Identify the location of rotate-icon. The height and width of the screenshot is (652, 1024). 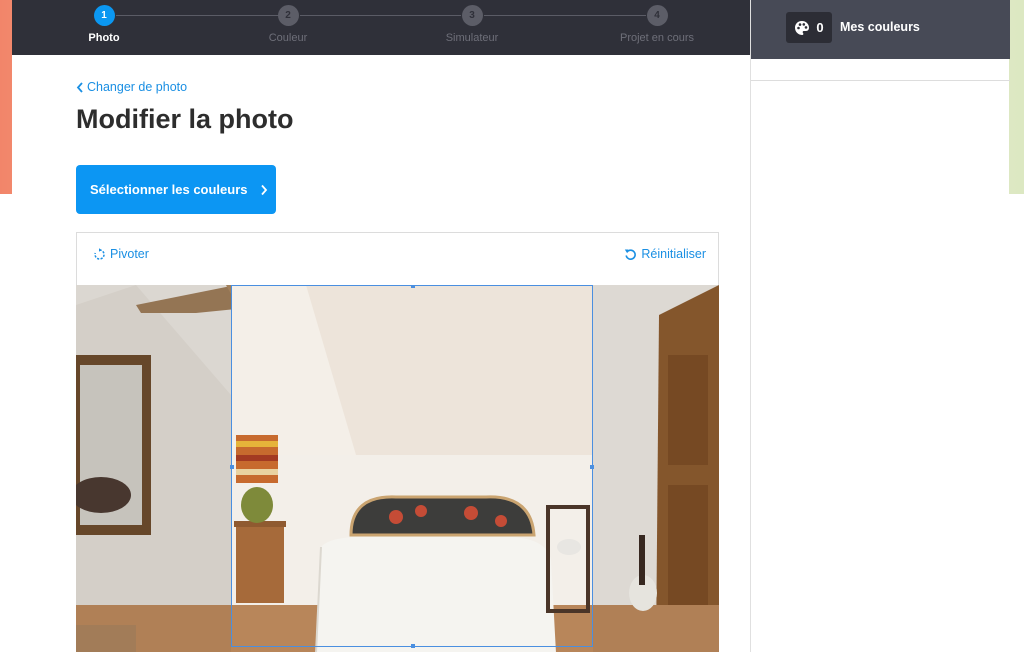
(99, 253).